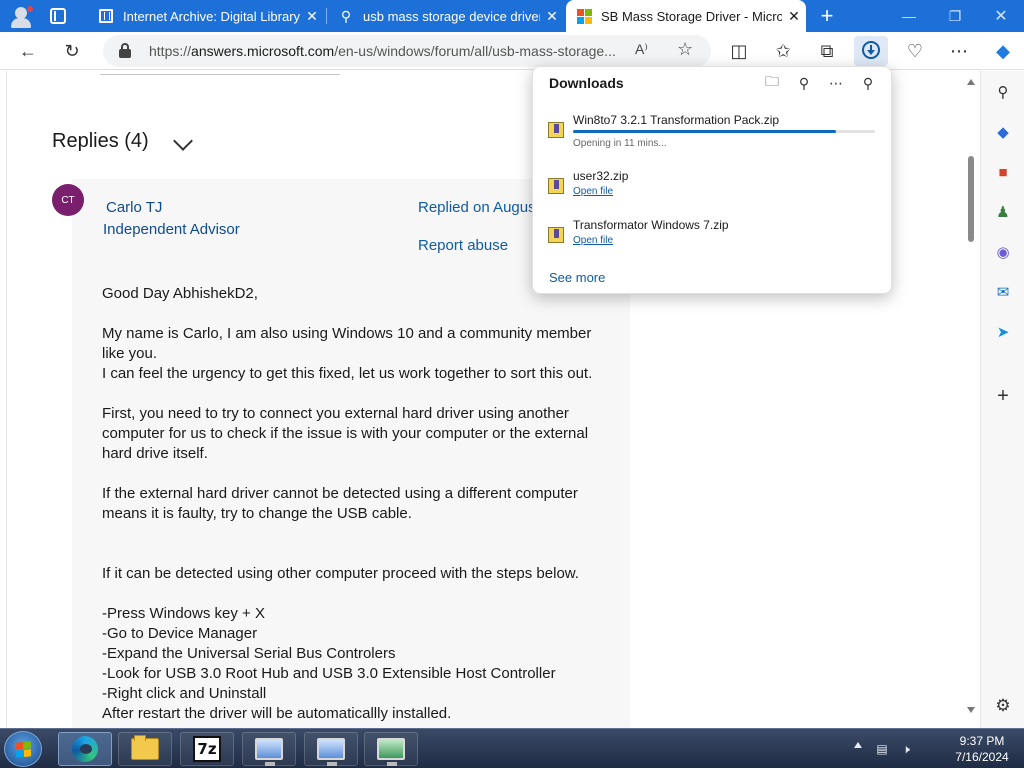 This screenshot has height=769, width=1024. I want to click on lock-icon, so click(125, 50).